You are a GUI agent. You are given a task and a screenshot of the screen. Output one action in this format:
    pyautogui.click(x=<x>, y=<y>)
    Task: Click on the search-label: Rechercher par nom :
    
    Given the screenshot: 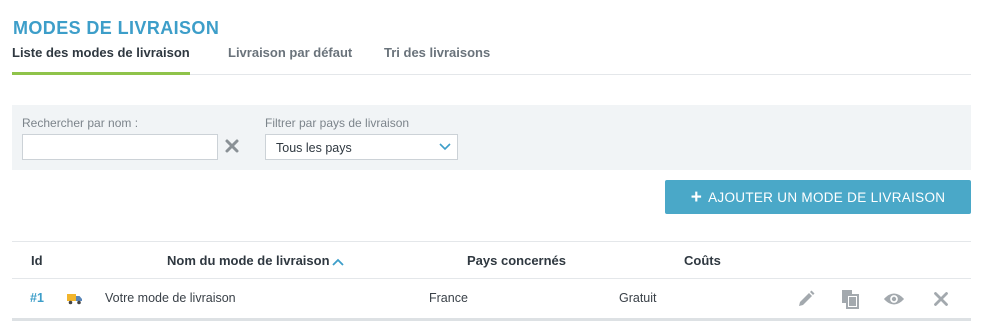 What is the action you would take?
    pyautogui.click(x=80, y=123)
    